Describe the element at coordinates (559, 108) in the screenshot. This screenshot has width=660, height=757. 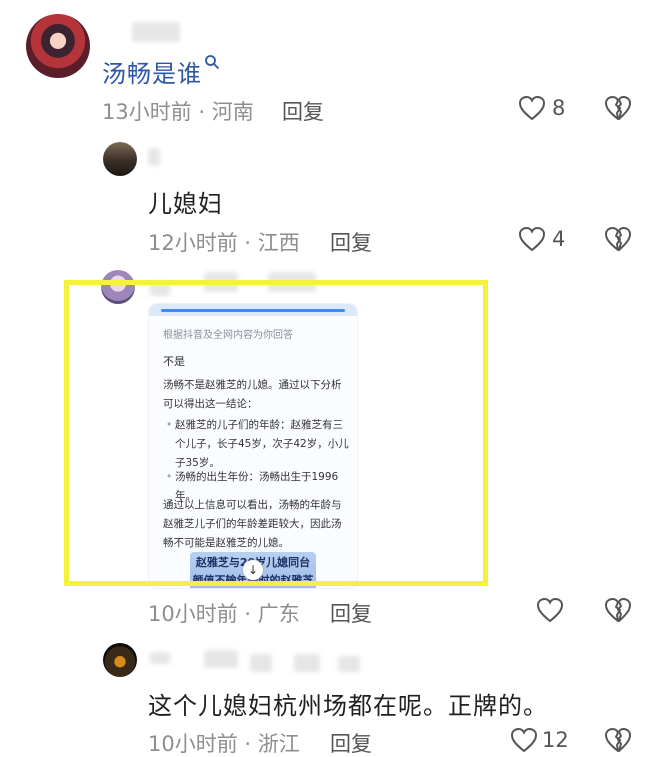
I see `like-count: 8` at that location.